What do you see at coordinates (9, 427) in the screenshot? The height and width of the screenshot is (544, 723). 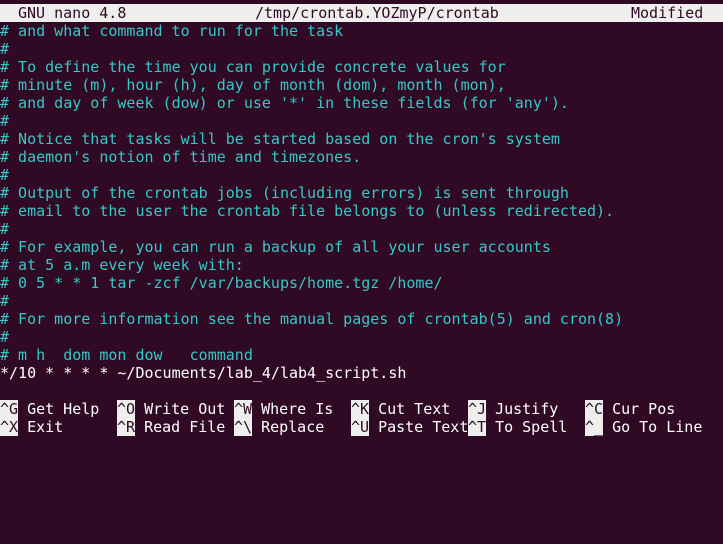 I see `shortcut-key: ^X` at bounding box center [9, 427].